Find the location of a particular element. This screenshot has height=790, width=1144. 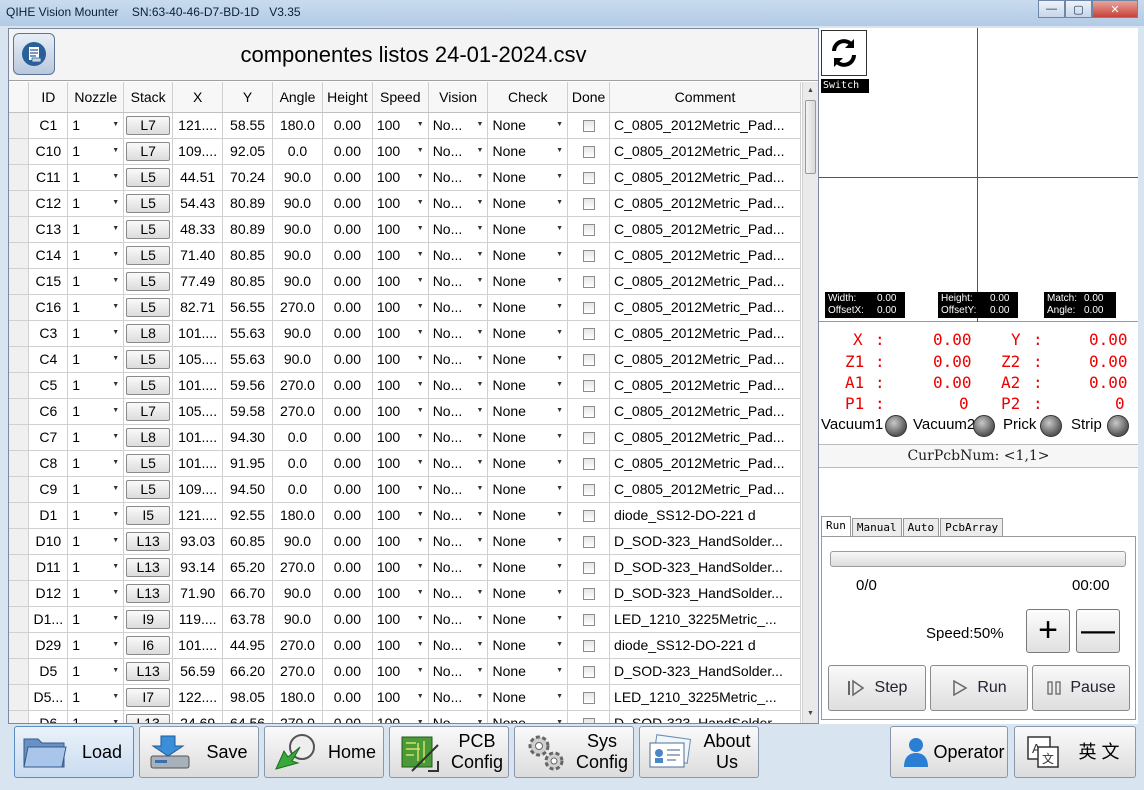

vacuum1-led-icon is located at coordinates (896, 426).